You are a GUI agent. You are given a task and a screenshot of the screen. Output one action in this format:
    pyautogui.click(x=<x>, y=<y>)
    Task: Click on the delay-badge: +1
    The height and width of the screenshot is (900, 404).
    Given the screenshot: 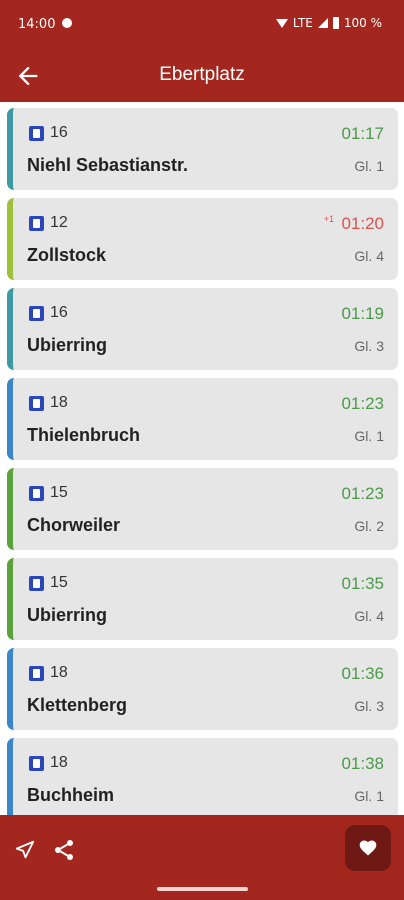 What is the action you would take?
    pyautogui.click(x=328, y=219)
    